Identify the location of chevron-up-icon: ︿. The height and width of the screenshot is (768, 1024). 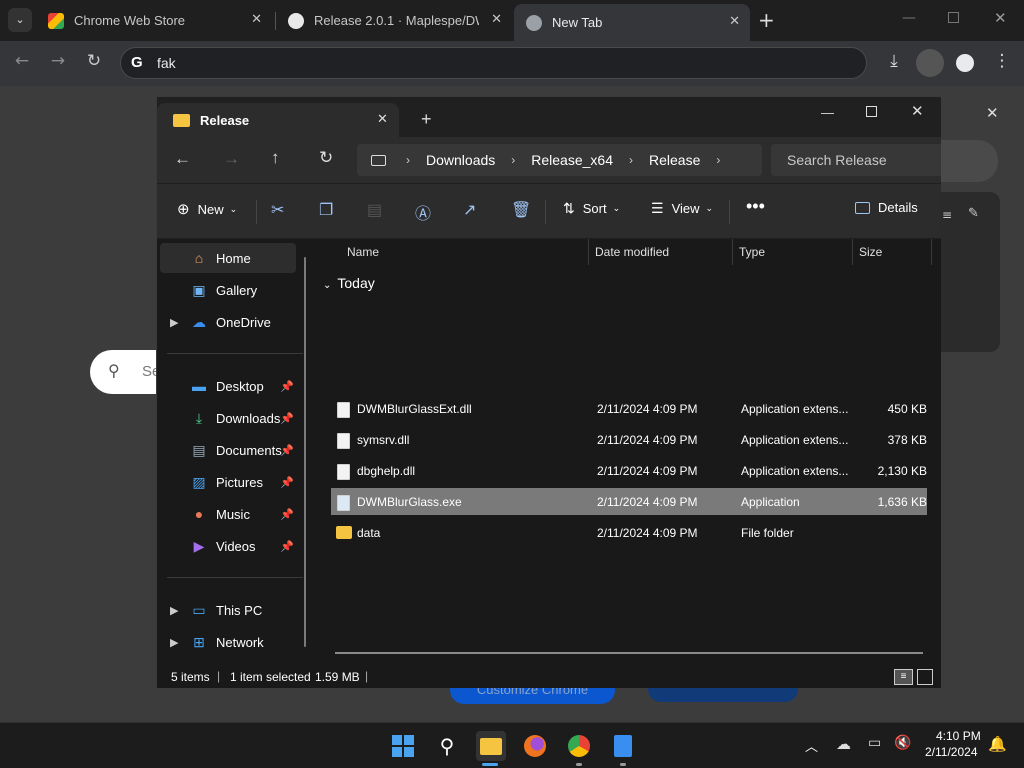
(811, 745).